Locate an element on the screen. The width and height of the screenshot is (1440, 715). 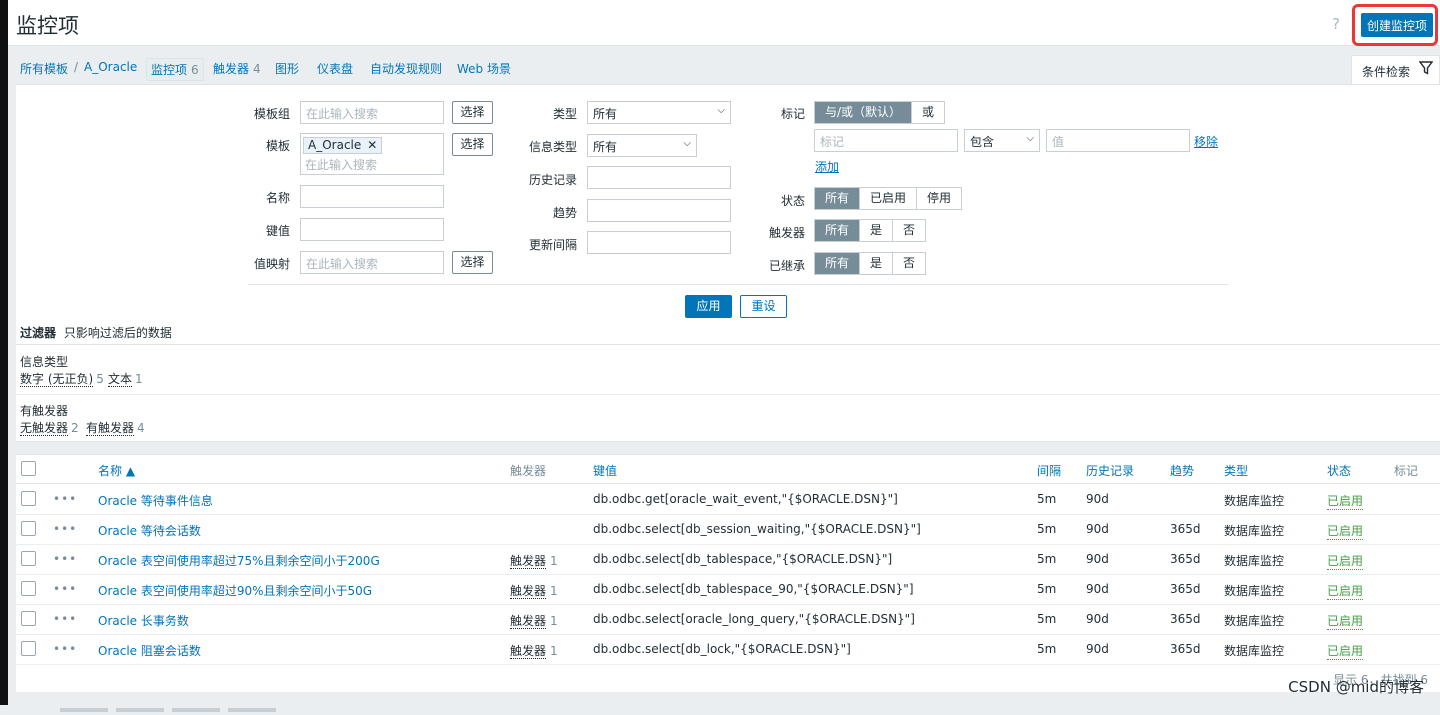
triggers-all-option: 所有 is located at coordinates (838, 230).